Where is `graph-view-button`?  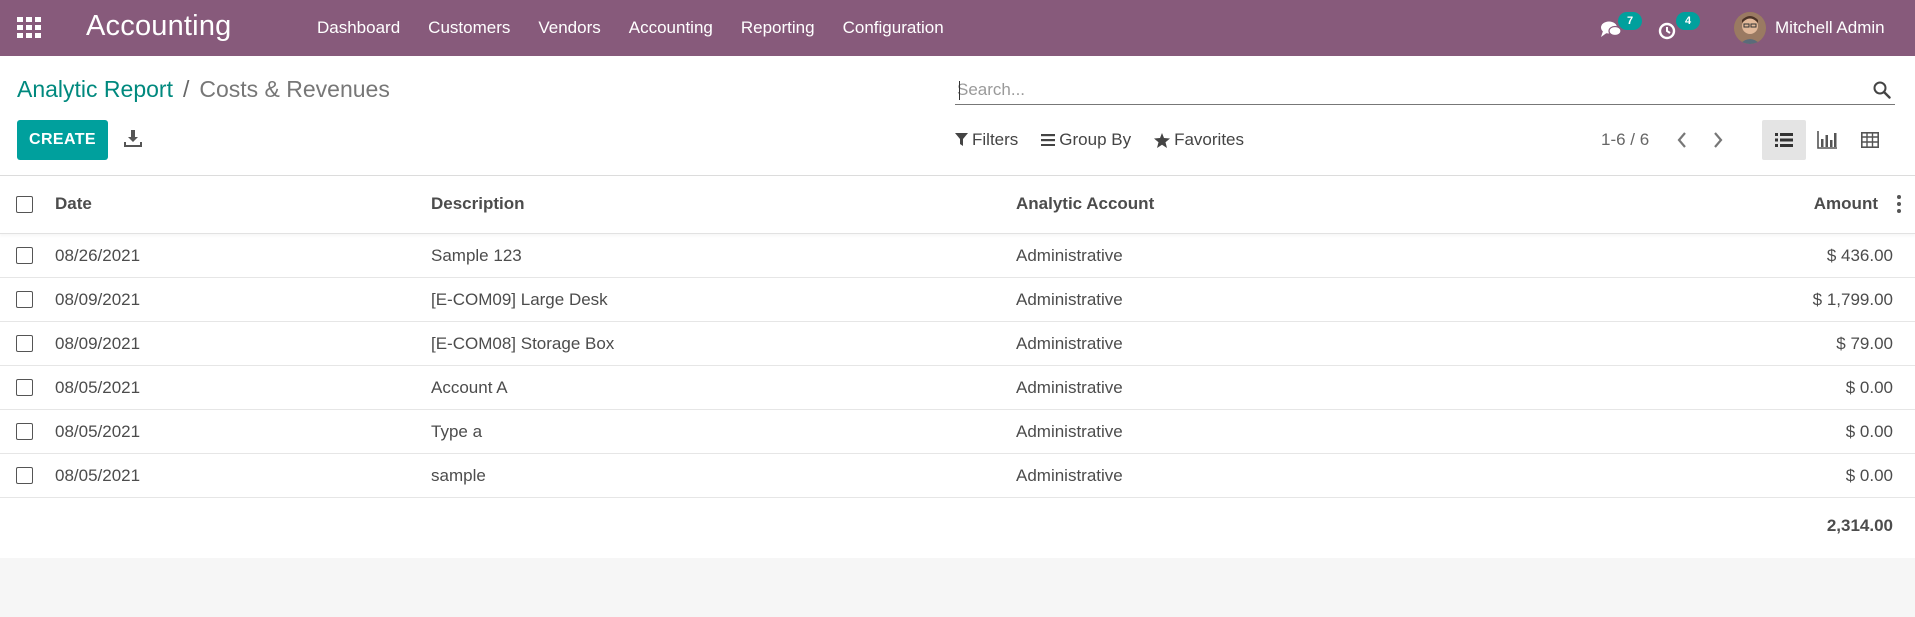
graph-view-button is located at coordinates (1827, 140).